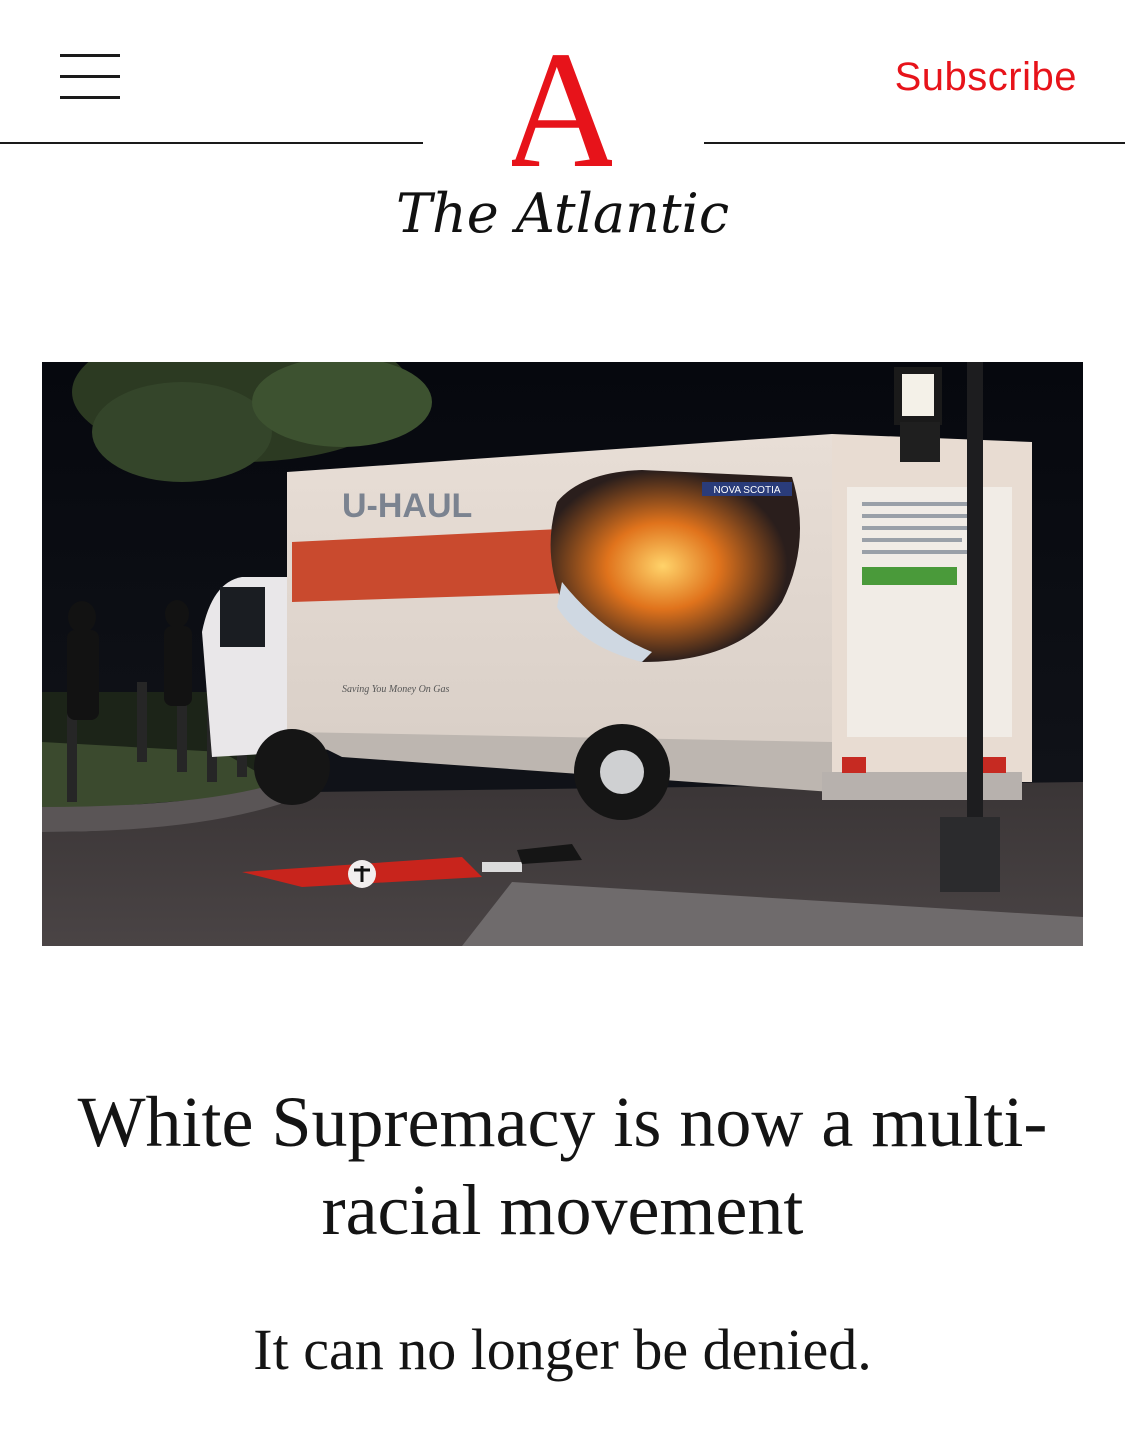  I want to click on subscribe-link: Subscribe, so click(986, 77).